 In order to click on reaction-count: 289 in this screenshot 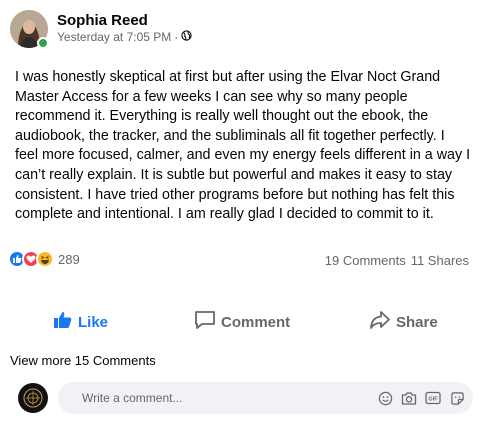, I will do `click(69, 259)`.